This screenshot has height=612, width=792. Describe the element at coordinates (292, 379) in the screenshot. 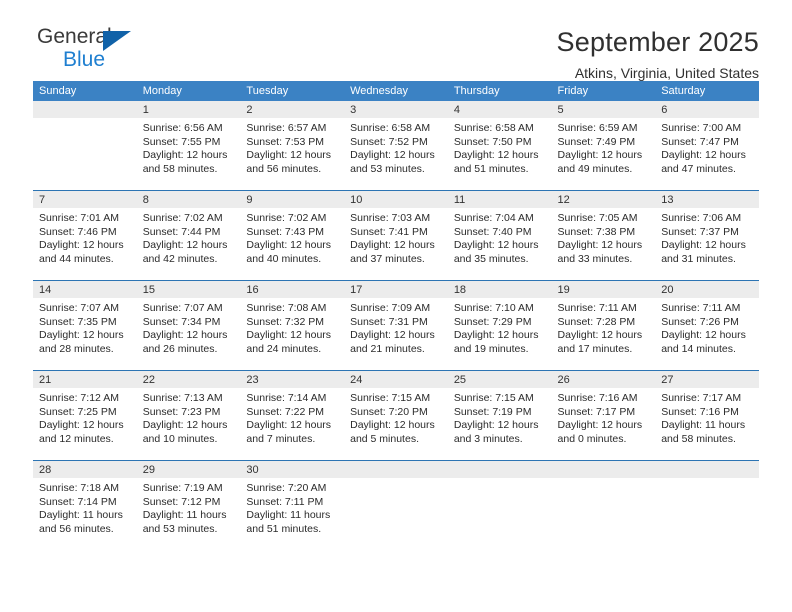

I see `day-number: 23` at that location.